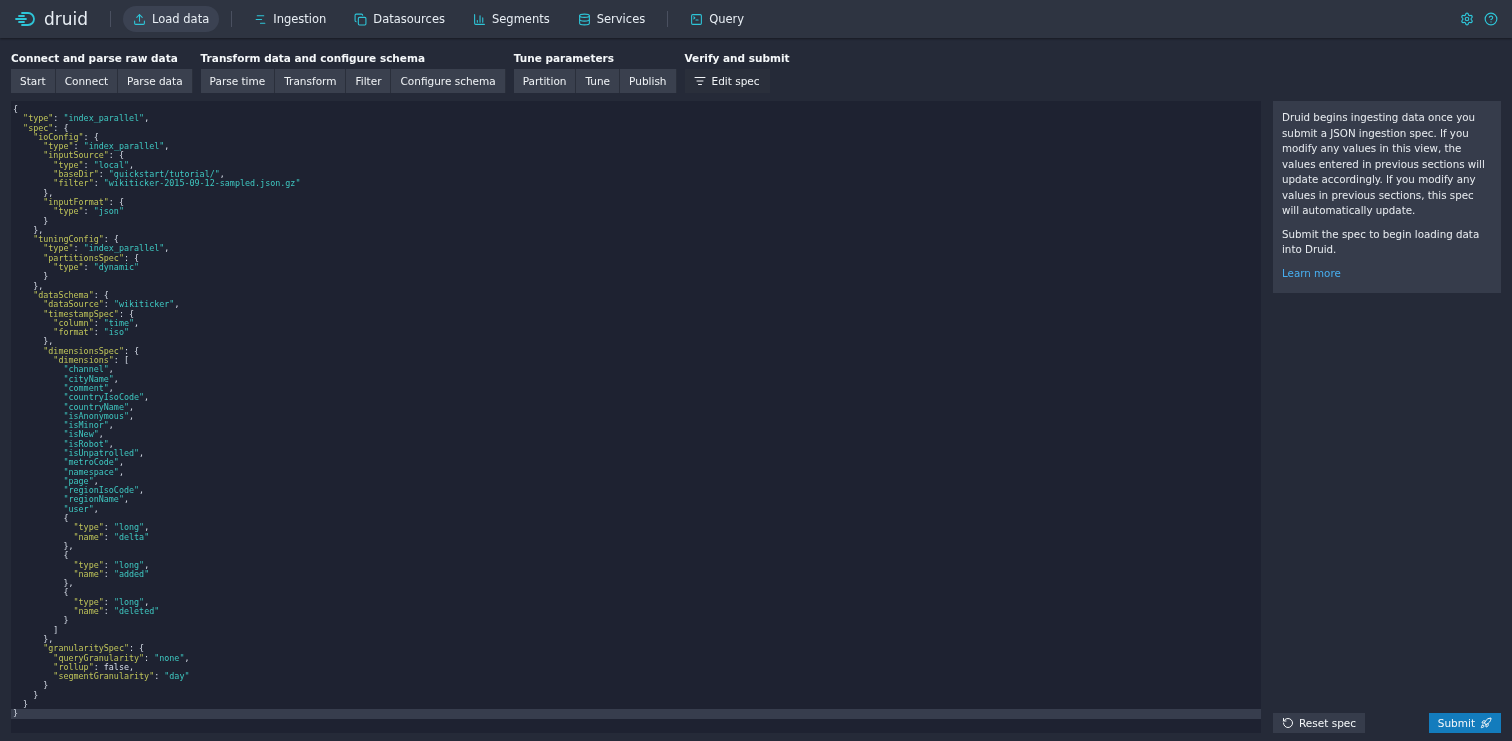 Image resolution: width=1512 pixels, height=741 pixels. I want to click on step-tab: Tune, so click(598, 81).